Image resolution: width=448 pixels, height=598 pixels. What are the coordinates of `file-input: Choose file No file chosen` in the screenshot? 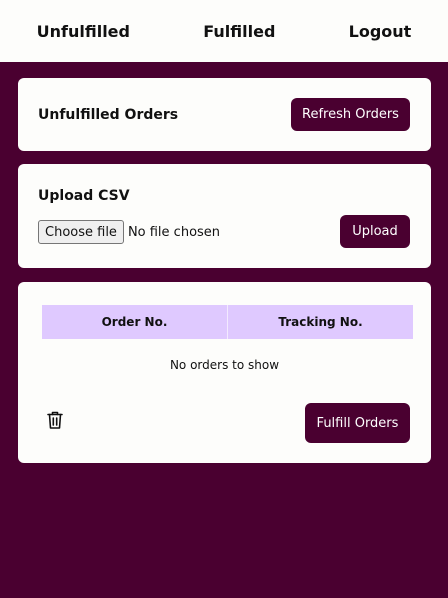 It's located at (129, 232).